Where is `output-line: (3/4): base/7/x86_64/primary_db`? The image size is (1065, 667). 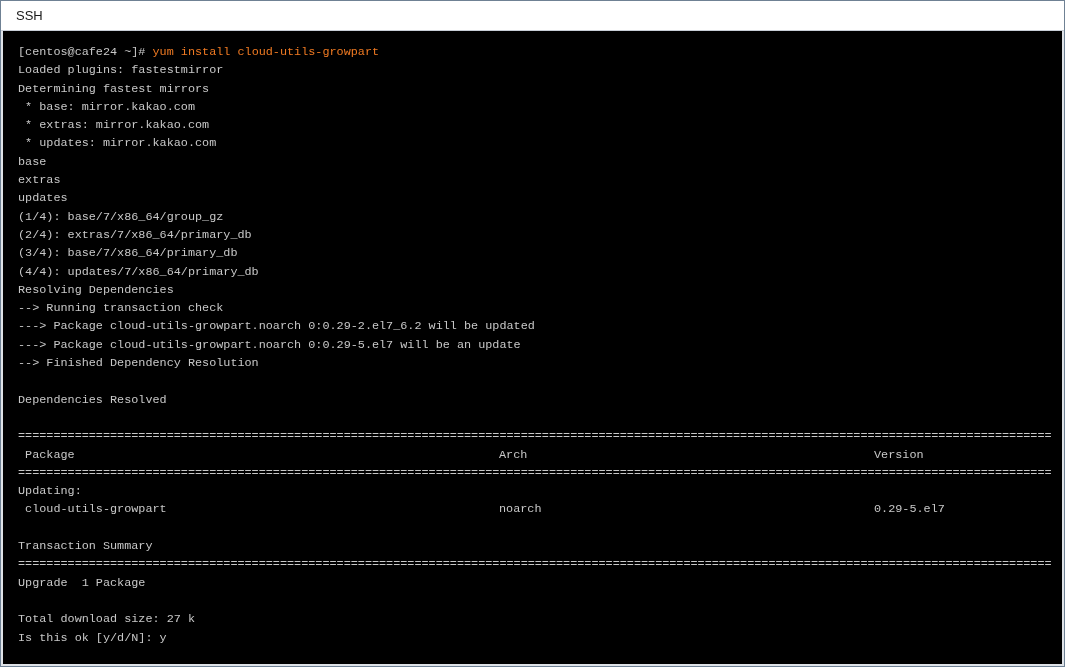
output-line: (3/4): base/7/x86_64/primary_db is located at coordinates (128, 253).